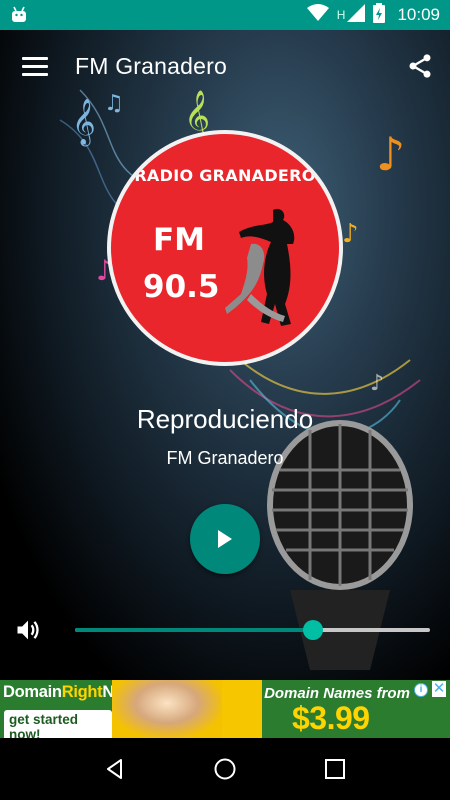 This screenshot has height=800, width=450. What do you see at coordinates (335, 769) in the screenshot?
I see `recents-icon` at bounding box center [335, 769].